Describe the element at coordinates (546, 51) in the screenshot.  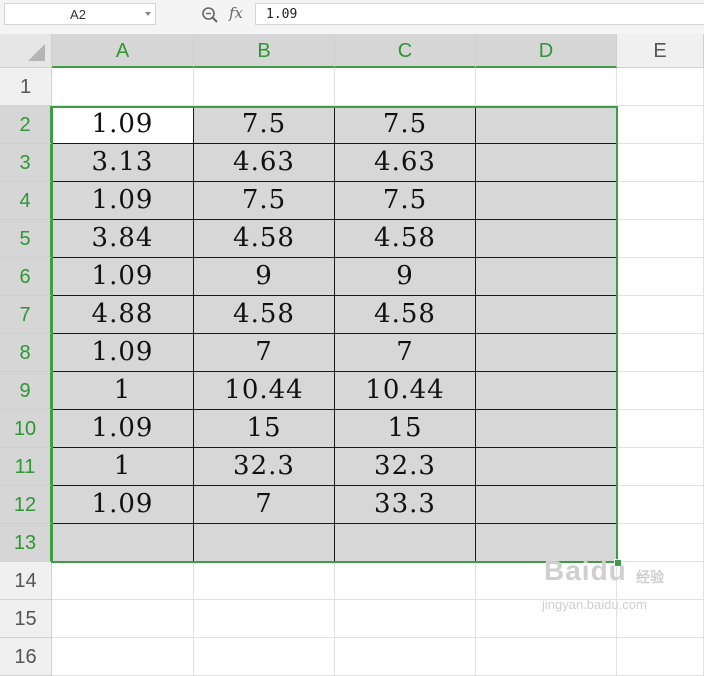
I see `column-header-d: D` at that location.